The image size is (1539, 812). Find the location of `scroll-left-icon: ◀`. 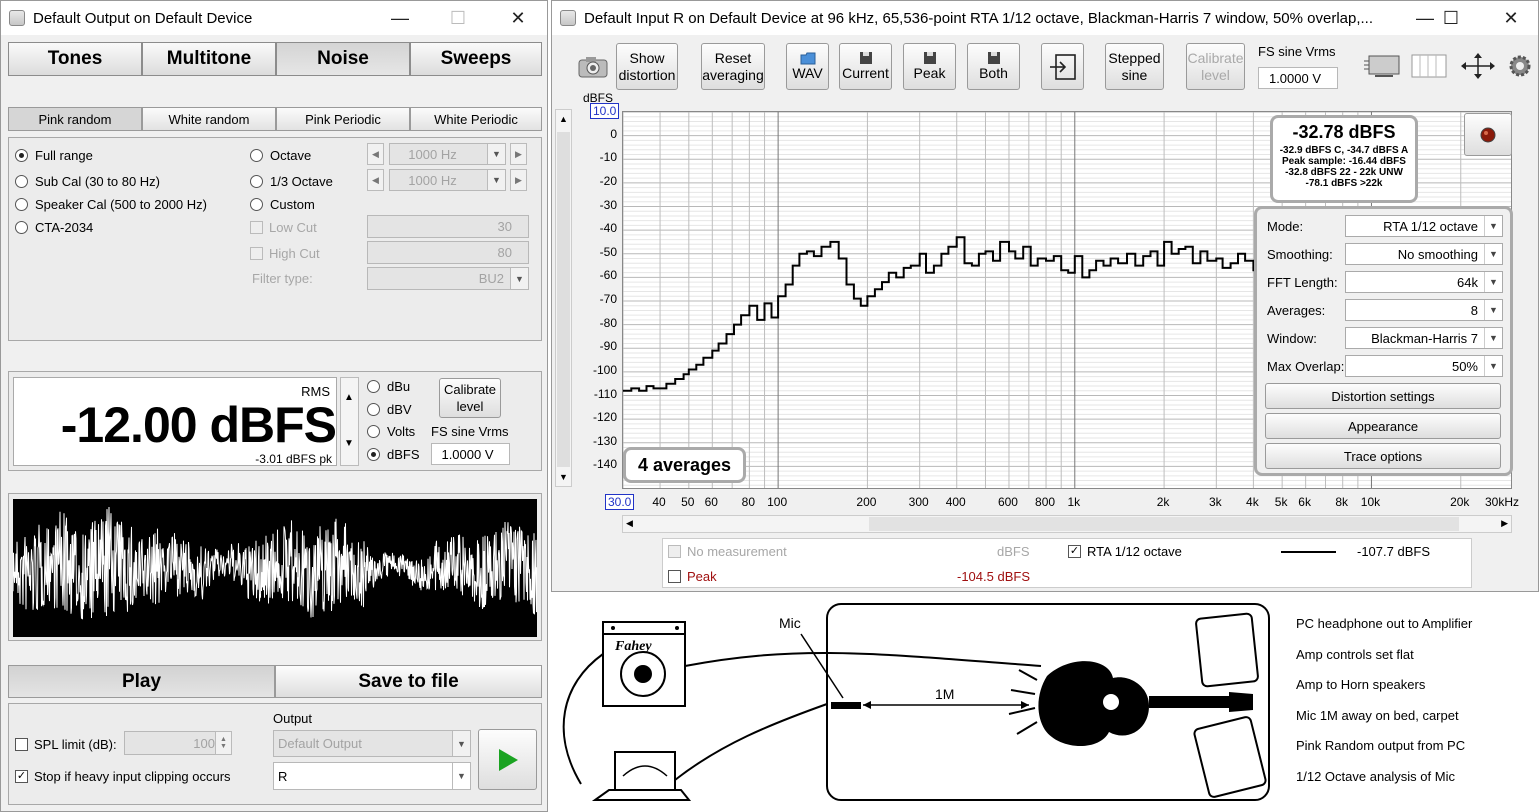

scroll-left-icon: ◀ is located at coordinates (629, 523).